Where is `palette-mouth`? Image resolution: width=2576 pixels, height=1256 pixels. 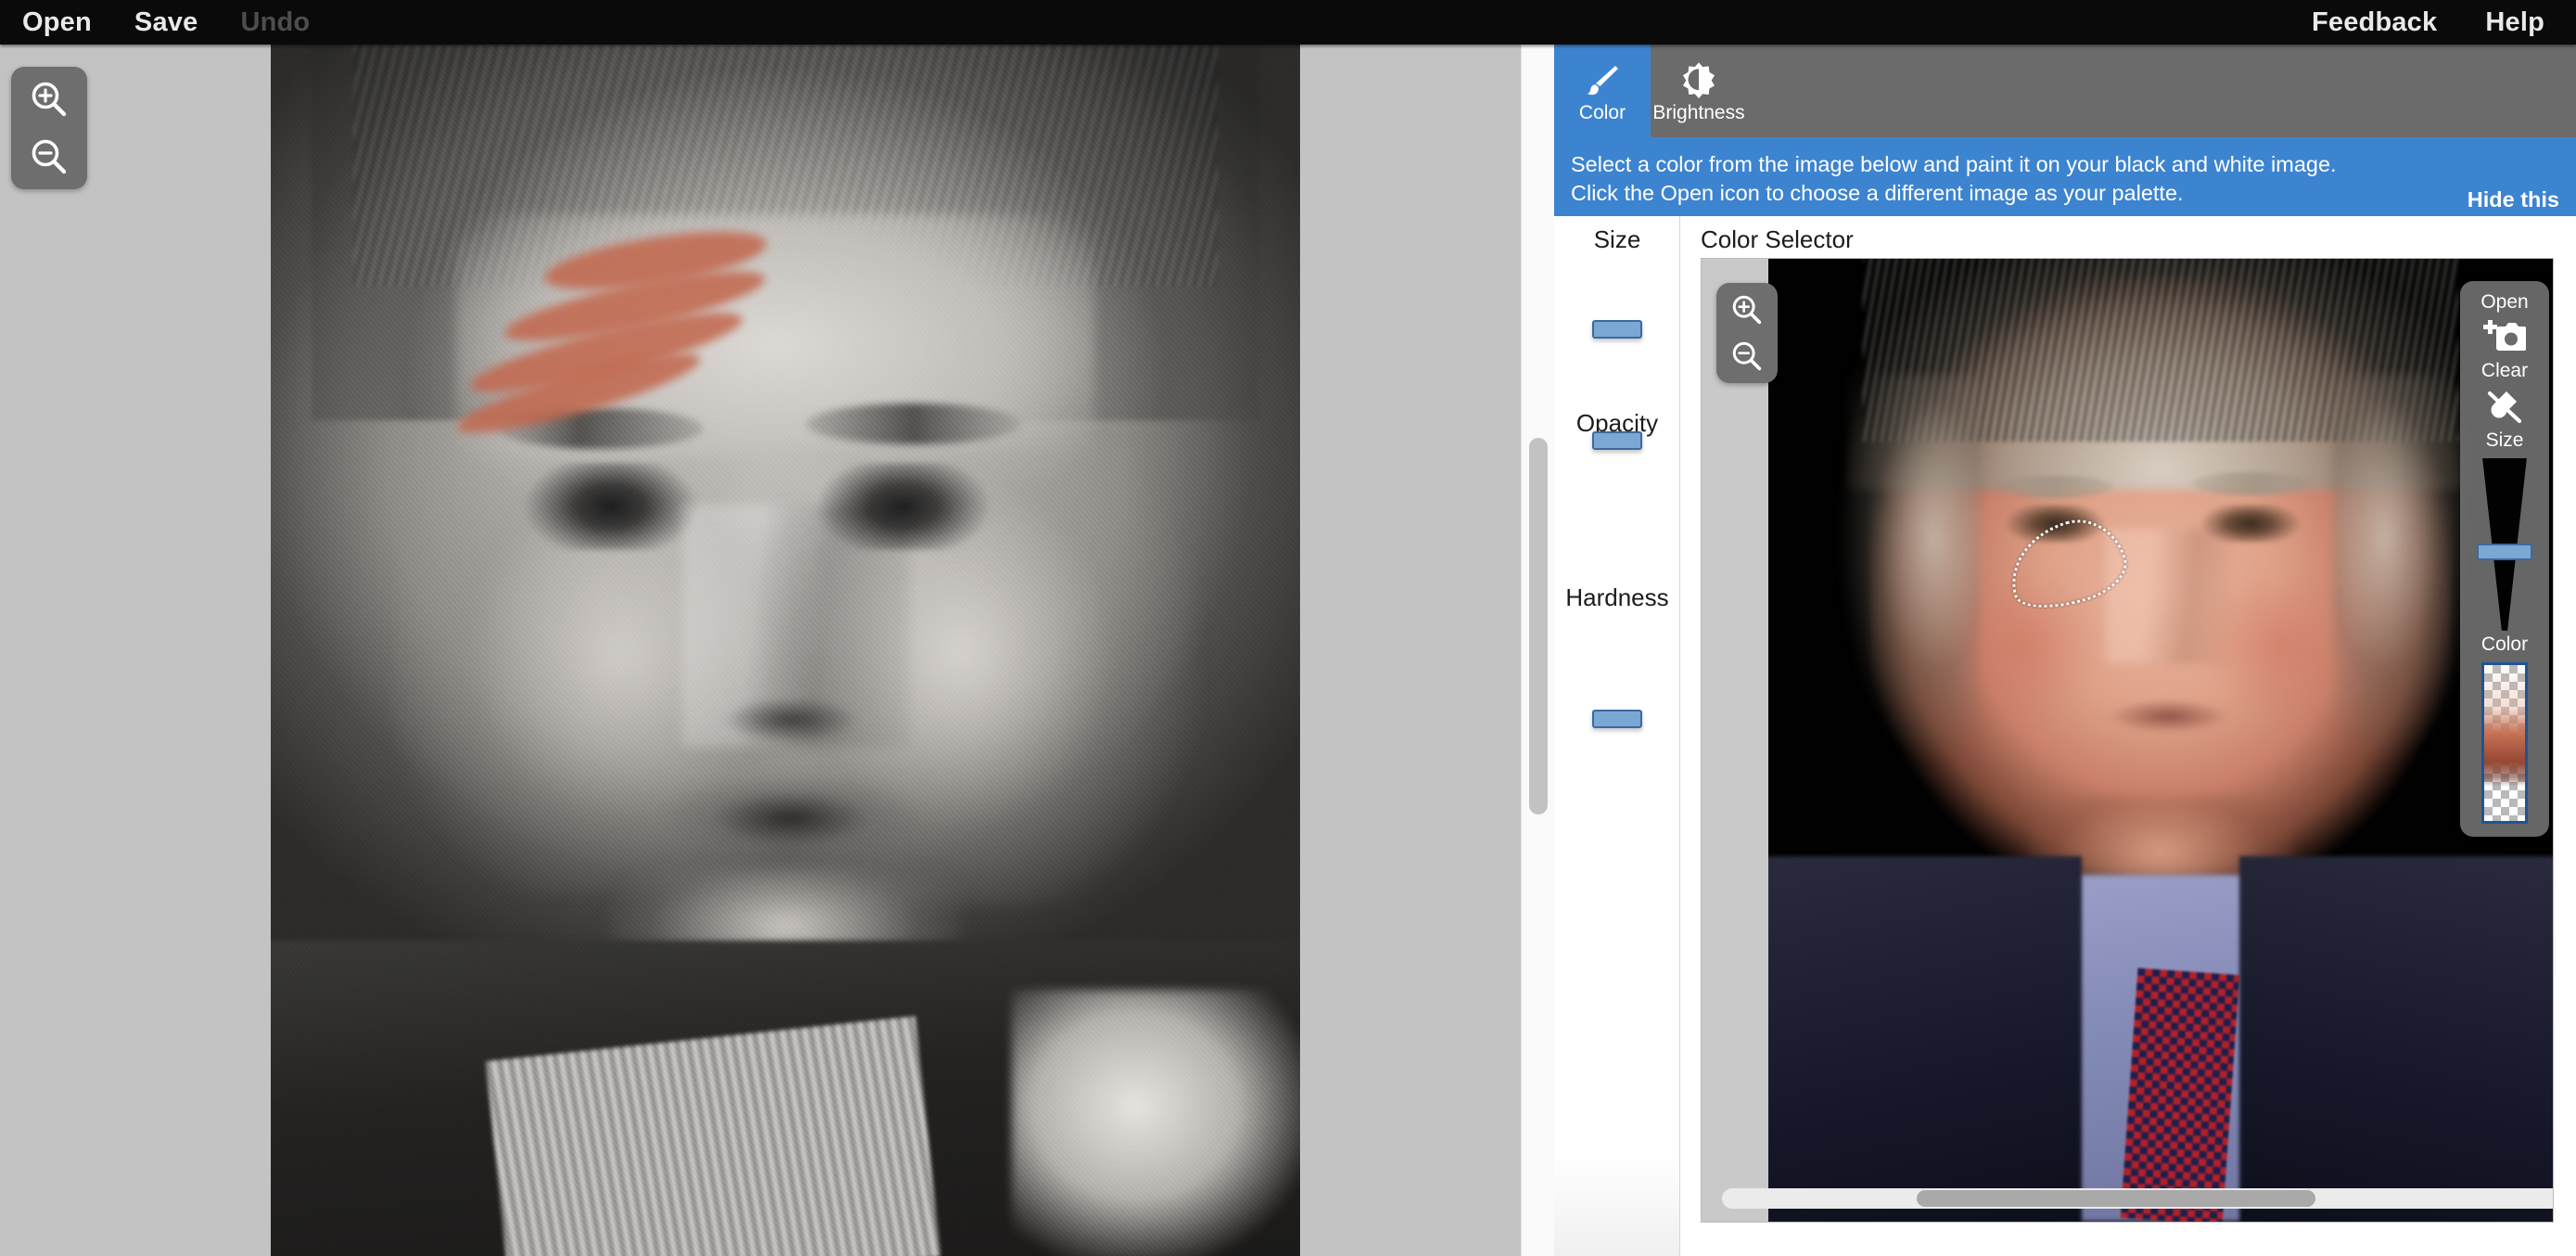
palette-mouth is located at coordinates (2168, 716).